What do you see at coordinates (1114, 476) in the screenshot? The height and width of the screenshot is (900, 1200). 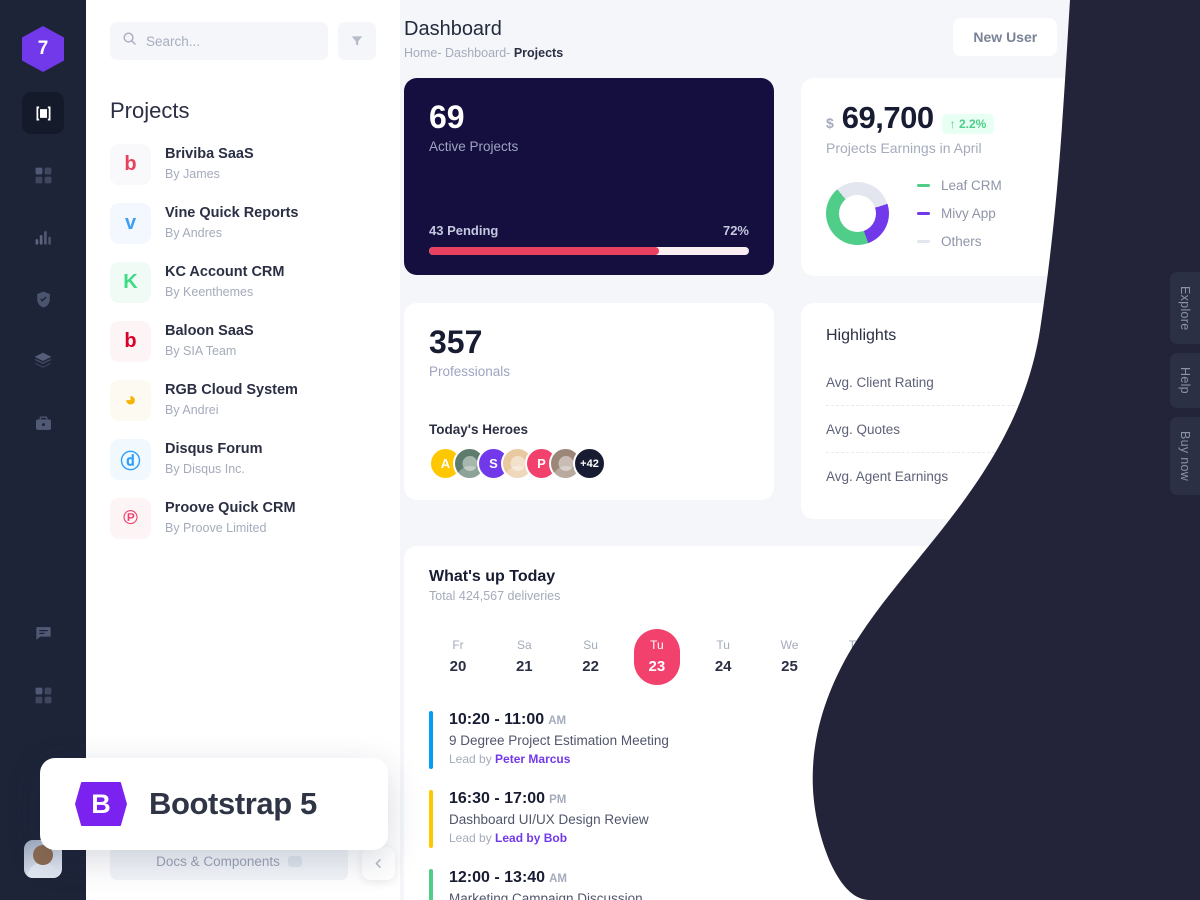 I see `highlight-value: ↗ $2,309` at bounding box center [1114, 476].